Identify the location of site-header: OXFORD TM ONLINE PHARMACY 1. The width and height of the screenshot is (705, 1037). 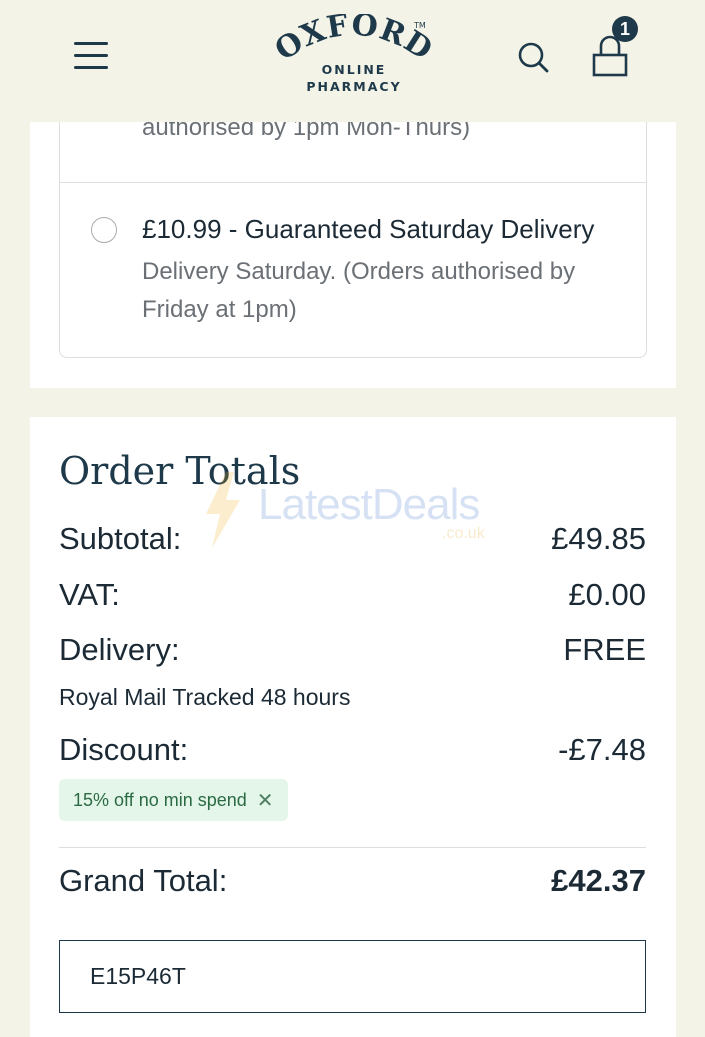
(352, 61).